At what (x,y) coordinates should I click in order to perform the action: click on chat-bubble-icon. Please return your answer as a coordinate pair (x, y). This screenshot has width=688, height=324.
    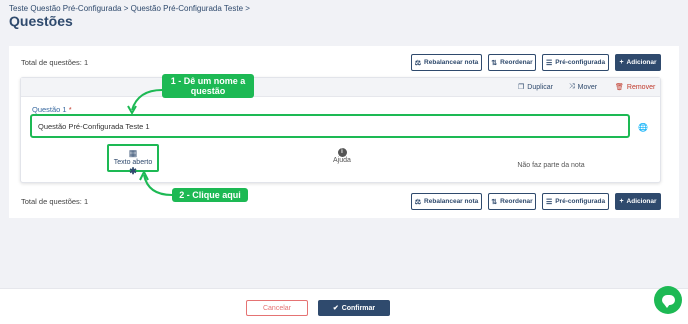
    Looking at the image, I should click on (668, 301).